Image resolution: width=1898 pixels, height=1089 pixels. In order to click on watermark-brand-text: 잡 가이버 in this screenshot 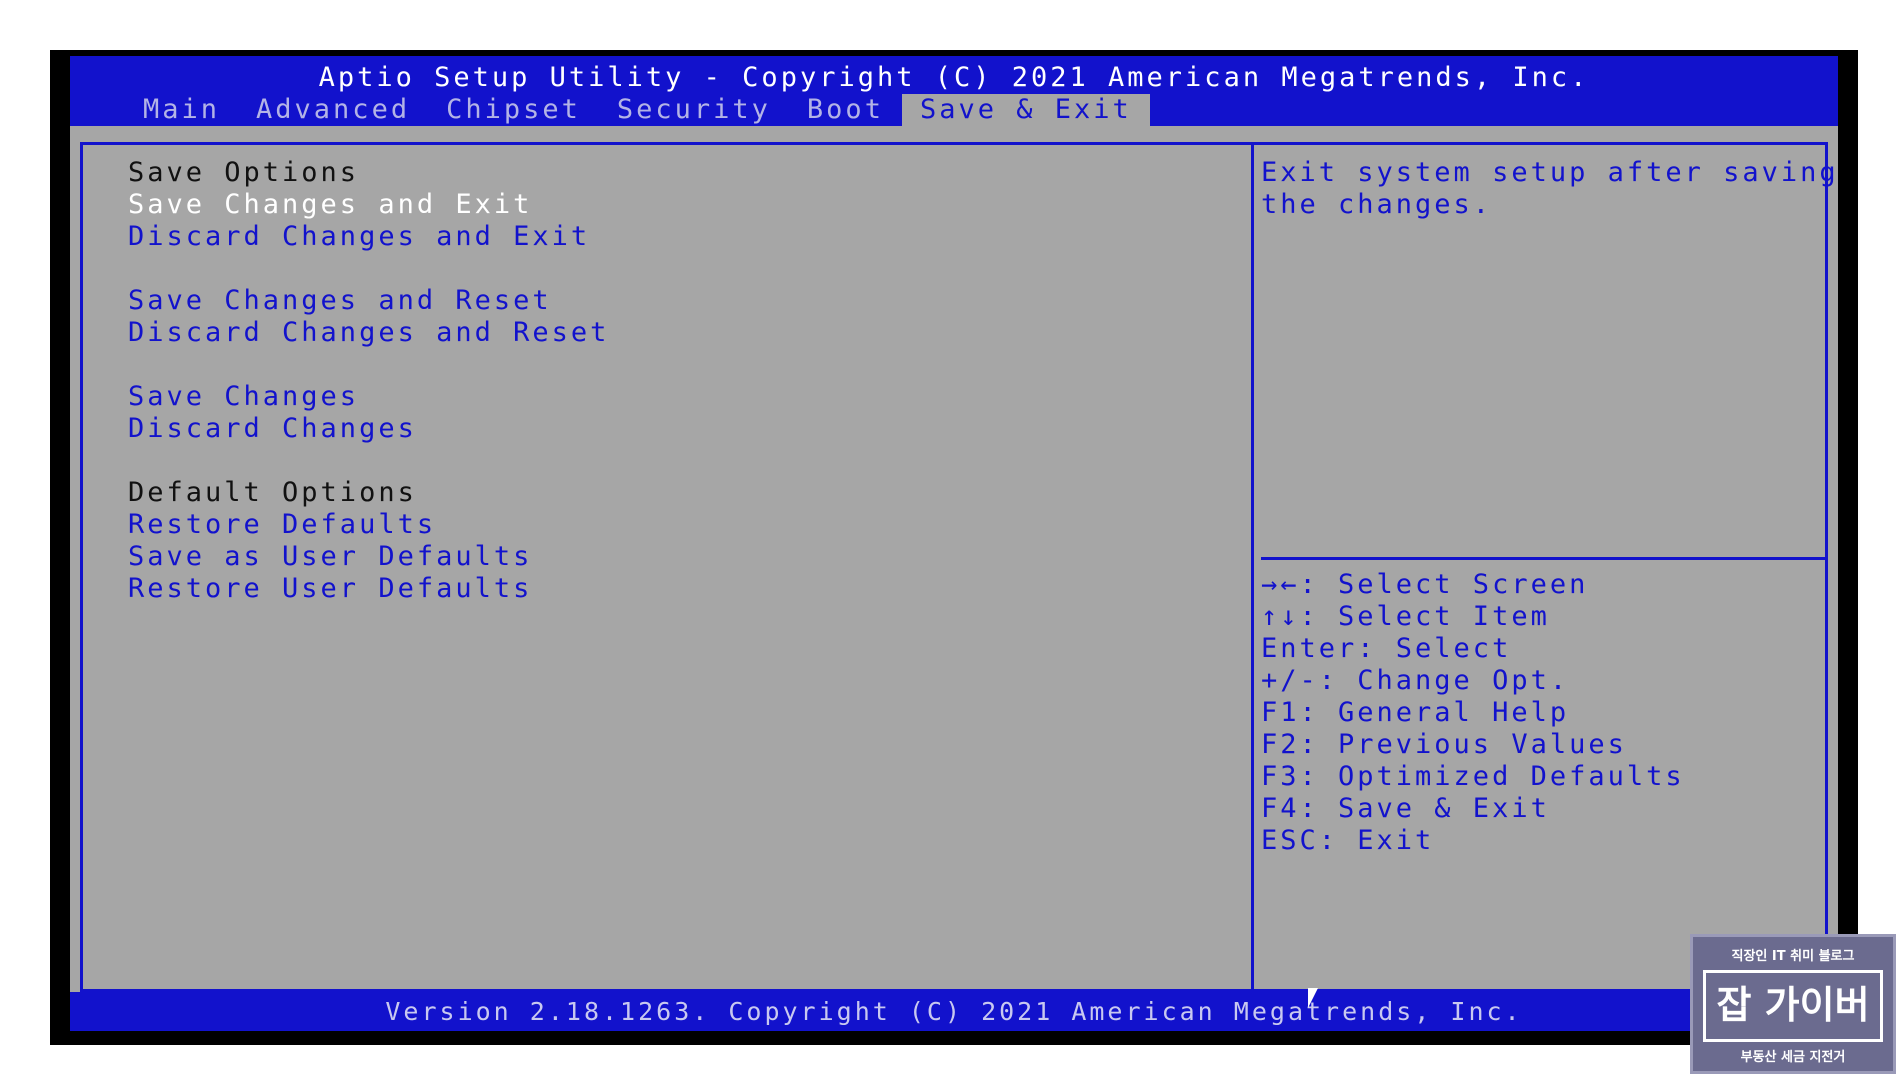, I will do `click(1793, 1006)`.